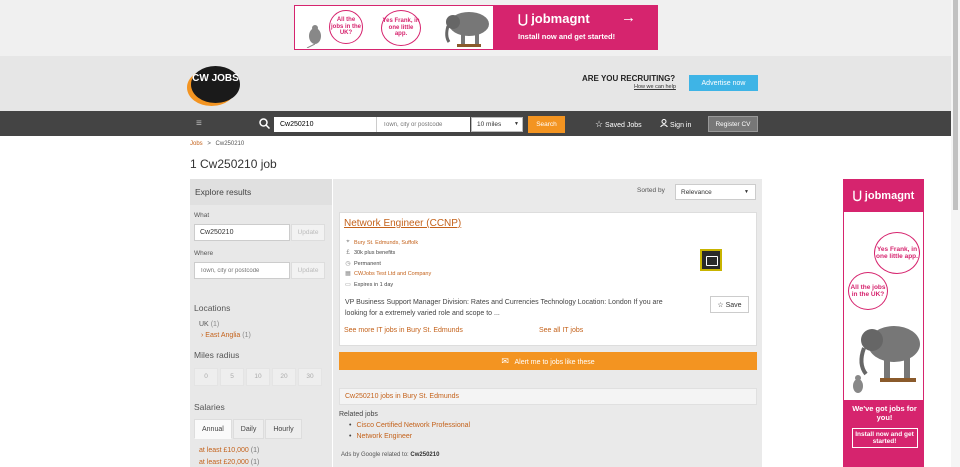 The height and width of the screenshot is (467, 960). What do you see at coordinates (561, 330) in the screenshot?
I see `all-it-jobs-link: See all IT jobs` at bounding box center [561, 330].